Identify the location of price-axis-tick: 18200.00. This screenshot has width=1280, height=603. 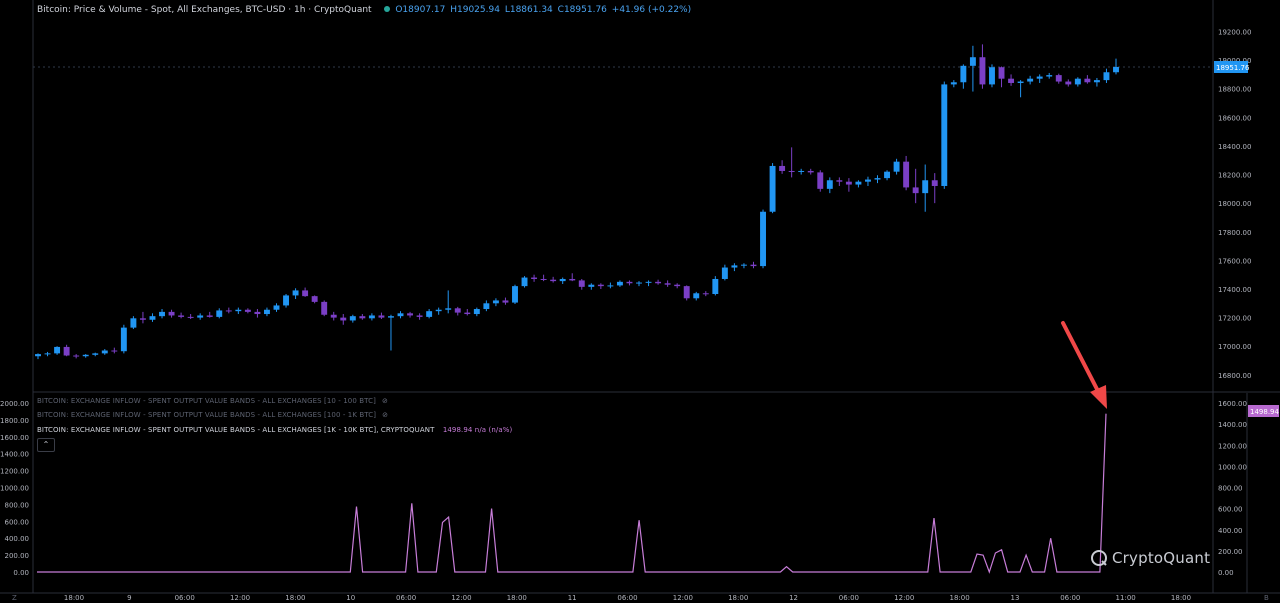
(1234, 176).